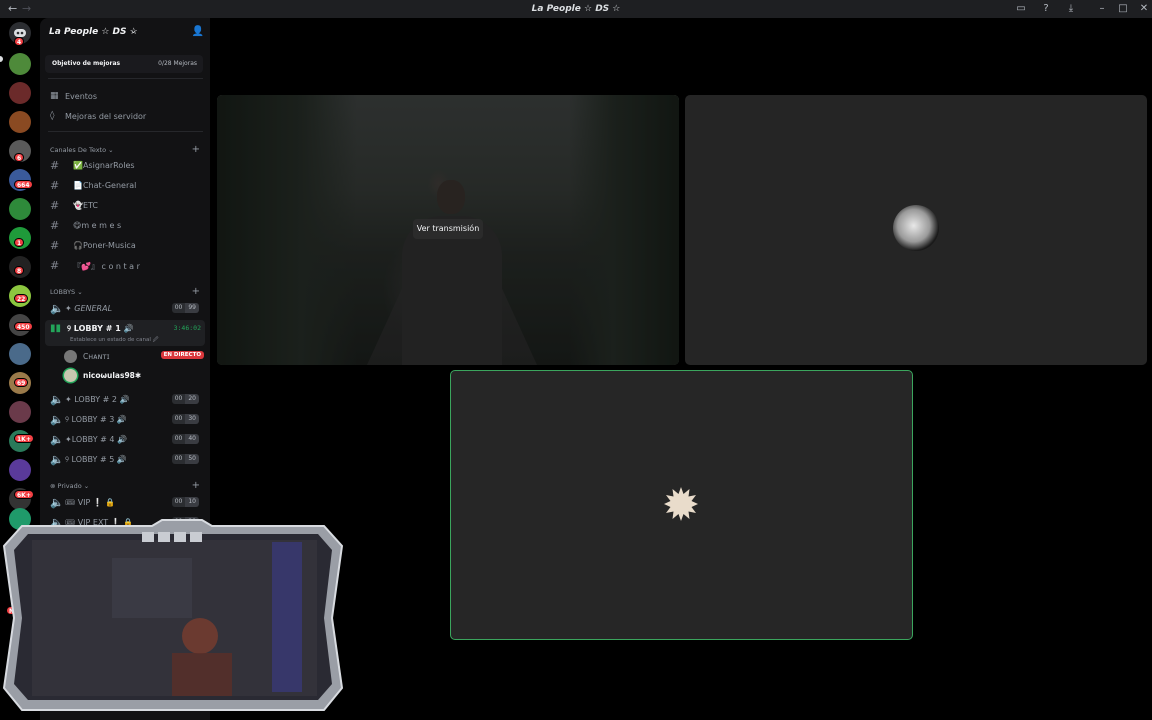 This screenshot has height=720, width=1152. I want to click on voice-user-name: nicoωulas98✱, so click(112, 375).